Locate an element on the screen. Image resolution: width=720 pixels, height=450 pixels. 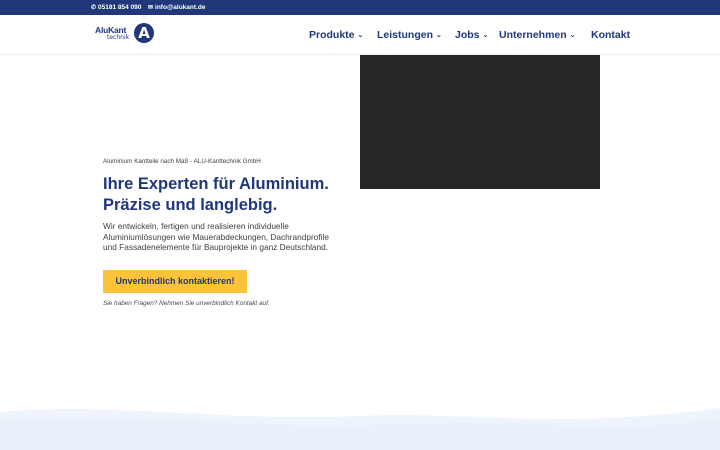
email-address: info@alukant.de is located at coordinates (180, 7).